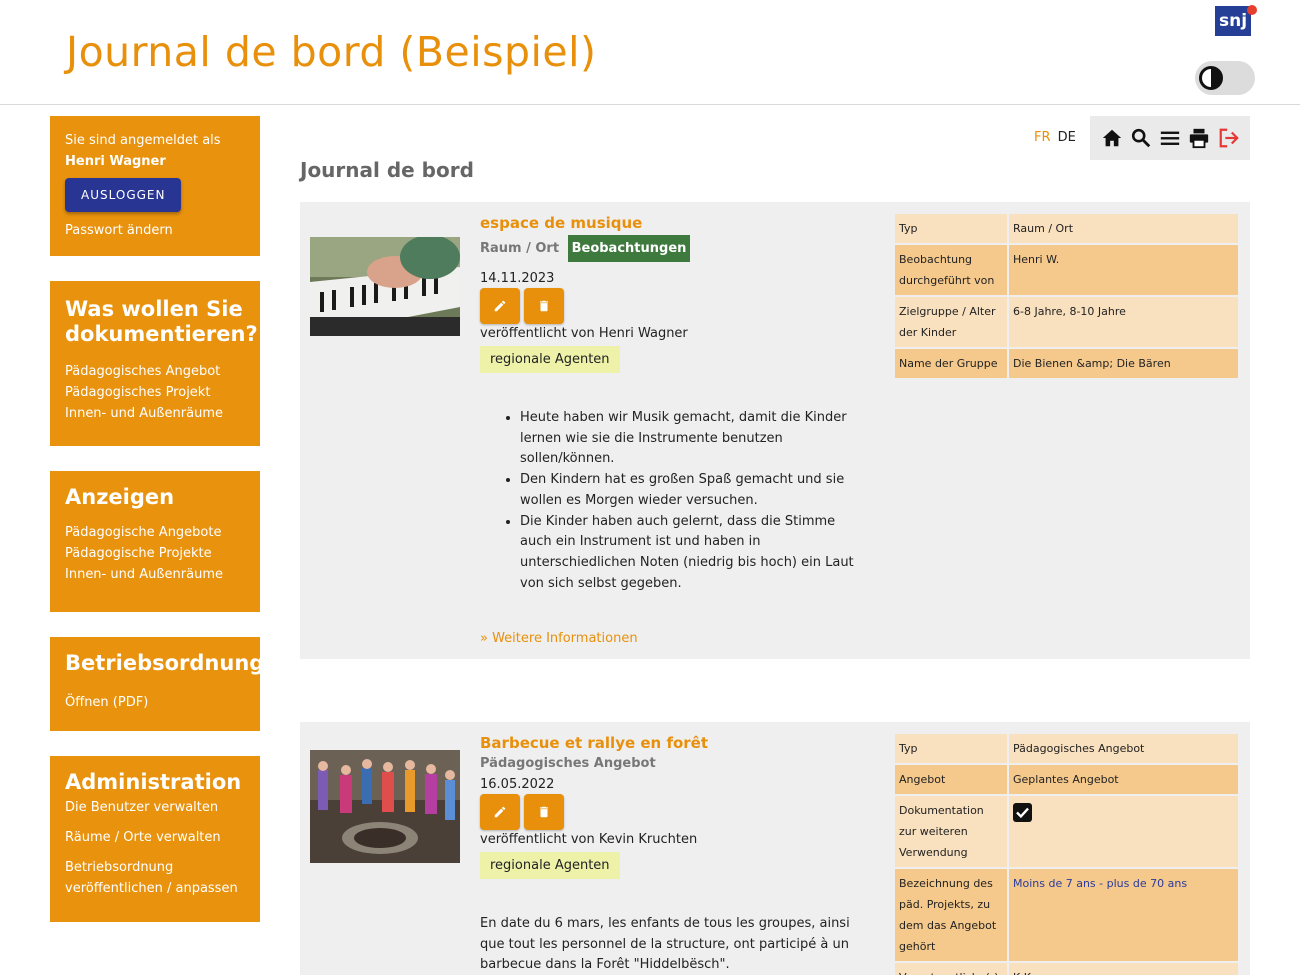  Describe the element at coordinates (1123, 270) in the screenshot. I see `table-value: Henri W.` at that location.